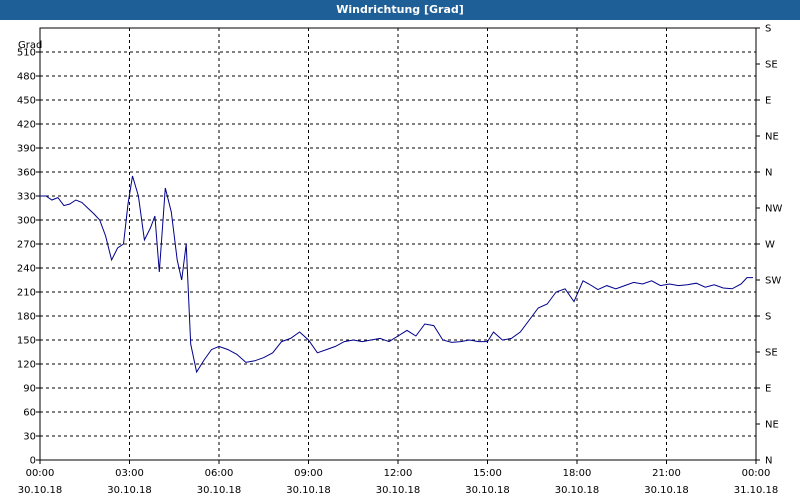 This screenshot has width=800, height=504. What do you see at coordinates (26, 317) in the screenshot?
I see `y-tick-label: 180` at bounding box center [26, 317].